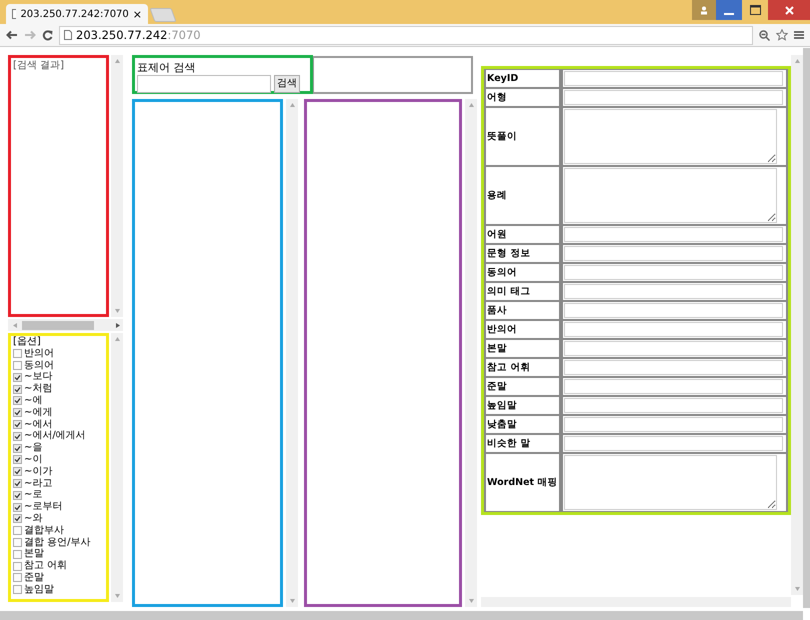 The width and height of the screenshot is (810, 620). Describe the element at coordinates (38, 472) in the screenshot. I see `option-label: ~이가` at that location.